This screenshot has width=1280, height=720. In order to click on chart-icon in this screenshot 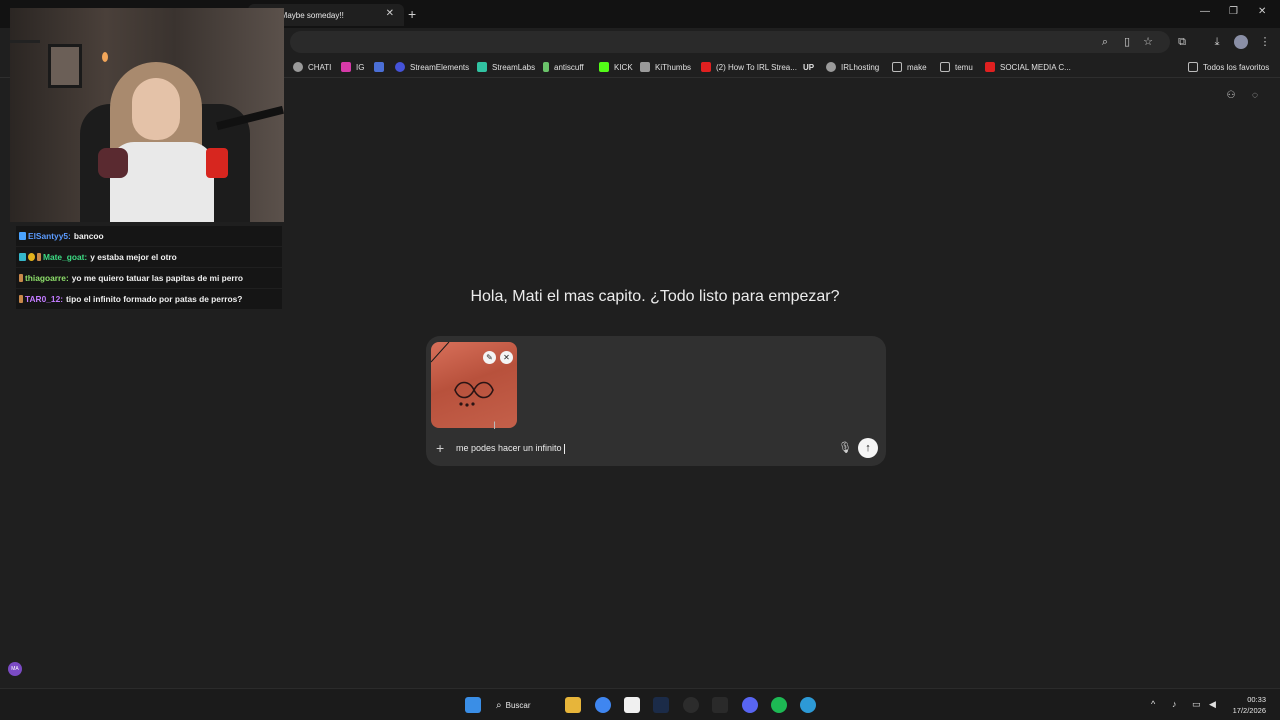, I will do `click(379, 67)`.